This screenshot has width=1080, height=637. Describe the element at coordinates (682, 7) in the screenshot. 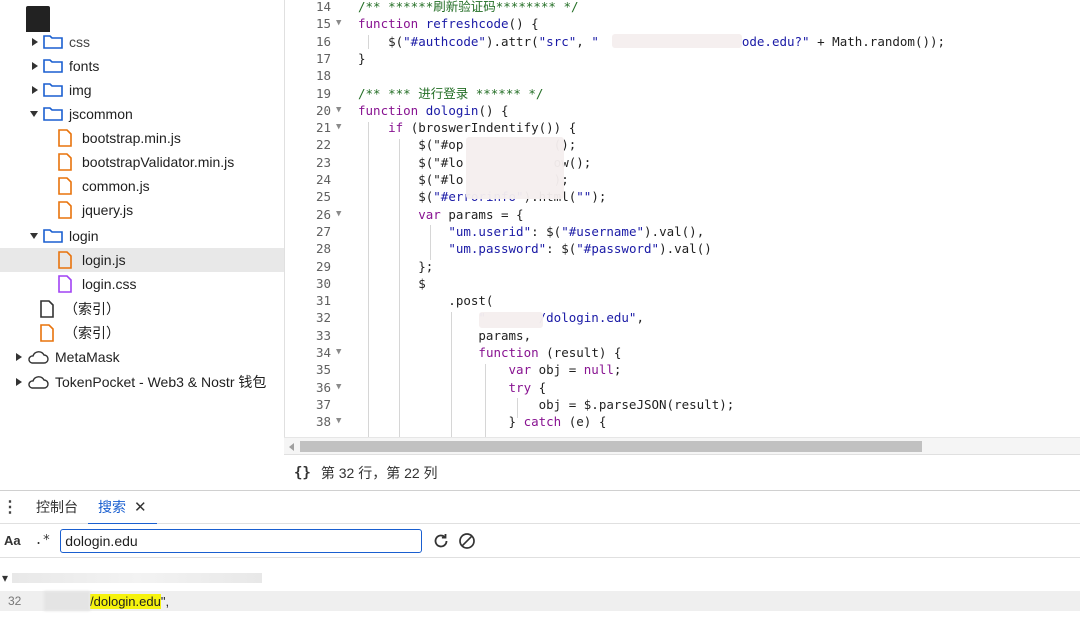

I see `code-line: 14 /** ******刷新验证码******** */` at that location.